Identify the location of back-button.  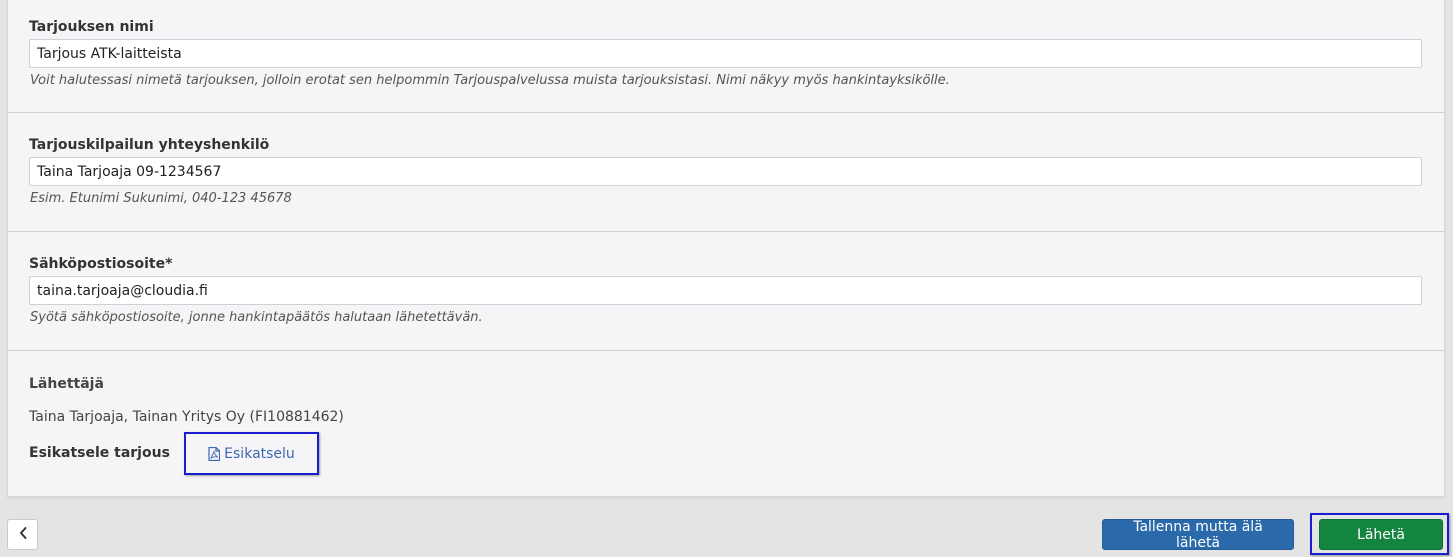
(22, 534).